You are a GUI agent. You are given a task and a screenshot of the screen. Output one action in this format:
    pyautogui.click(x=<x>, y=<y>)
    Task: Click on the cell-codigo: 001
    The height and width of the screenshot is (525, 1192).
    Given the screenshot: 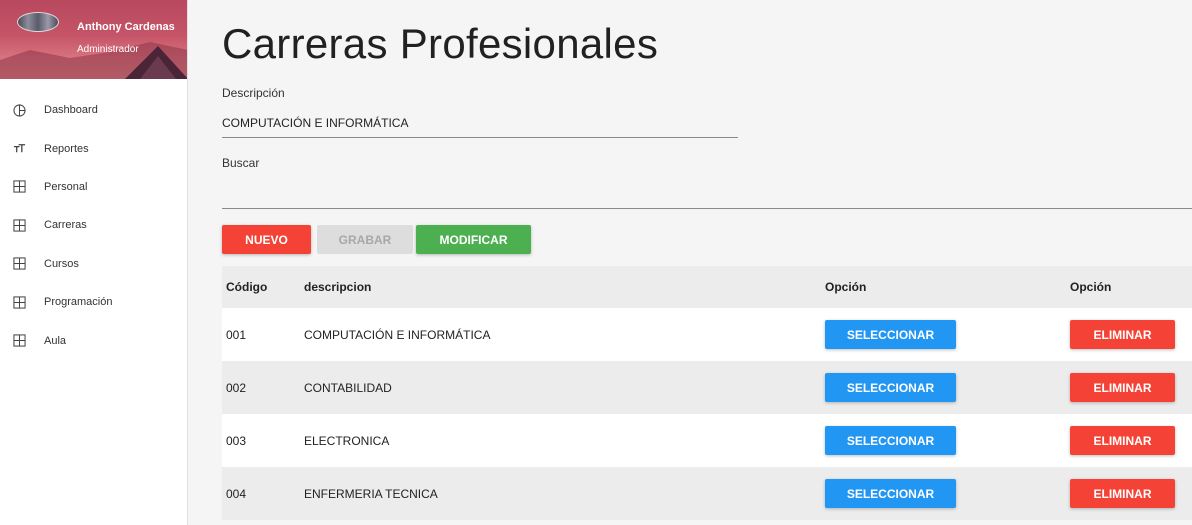 What is the action you would take?
    pyautogui.click(x=263, y=334)
    